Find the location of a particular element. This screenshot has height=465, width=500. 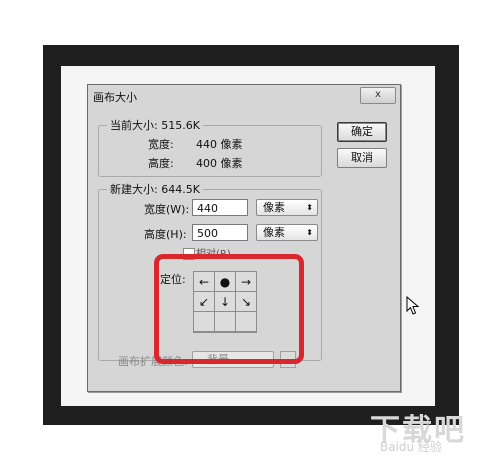

mouse-cursor-icon is located at coordinates (413, 305).